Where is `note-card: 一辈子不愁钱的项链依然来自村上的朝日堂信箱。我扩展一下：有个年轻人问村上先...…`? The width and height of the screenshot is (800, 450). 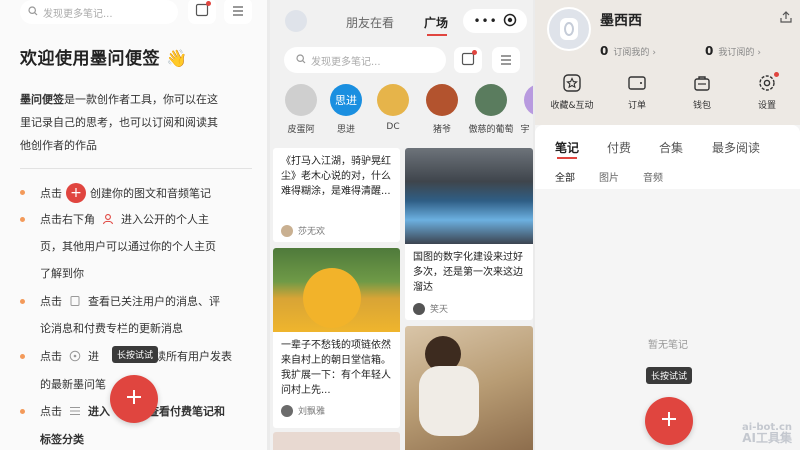
note-card: 一辈子不愁钱的项链依然来自村上的朝日堂信箱。我扩展一下：有个年轻人问村上先...… is located at coordinates (336, 338).